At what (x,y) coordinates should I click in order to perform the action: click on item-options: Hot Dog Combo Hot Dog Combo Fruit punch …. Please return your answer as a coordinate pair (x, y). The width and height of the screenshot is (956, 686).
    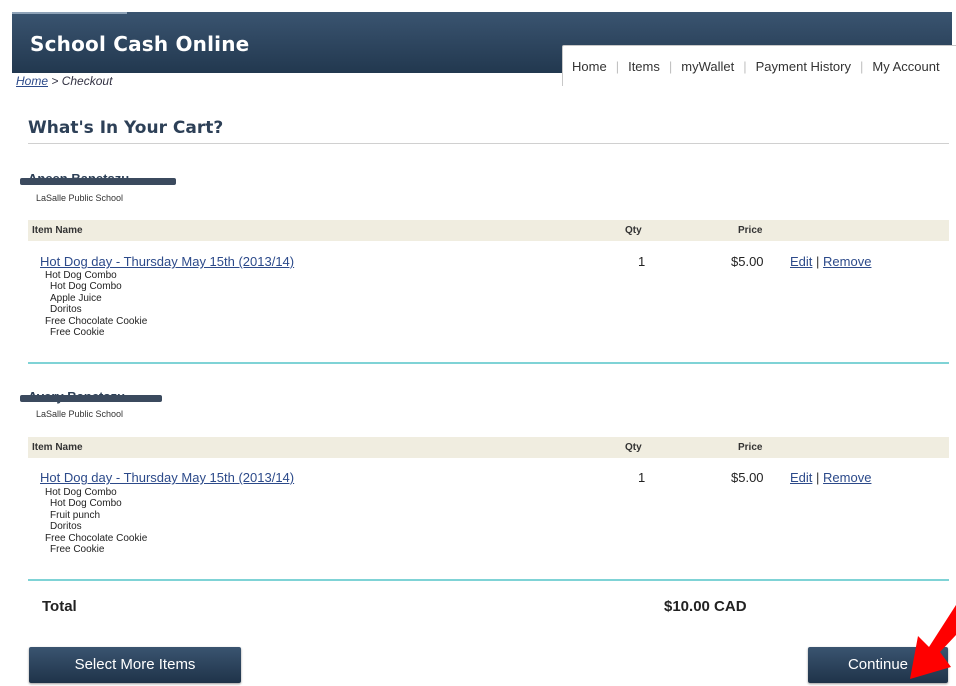
    Looking at the image, I should click on (96, 521).